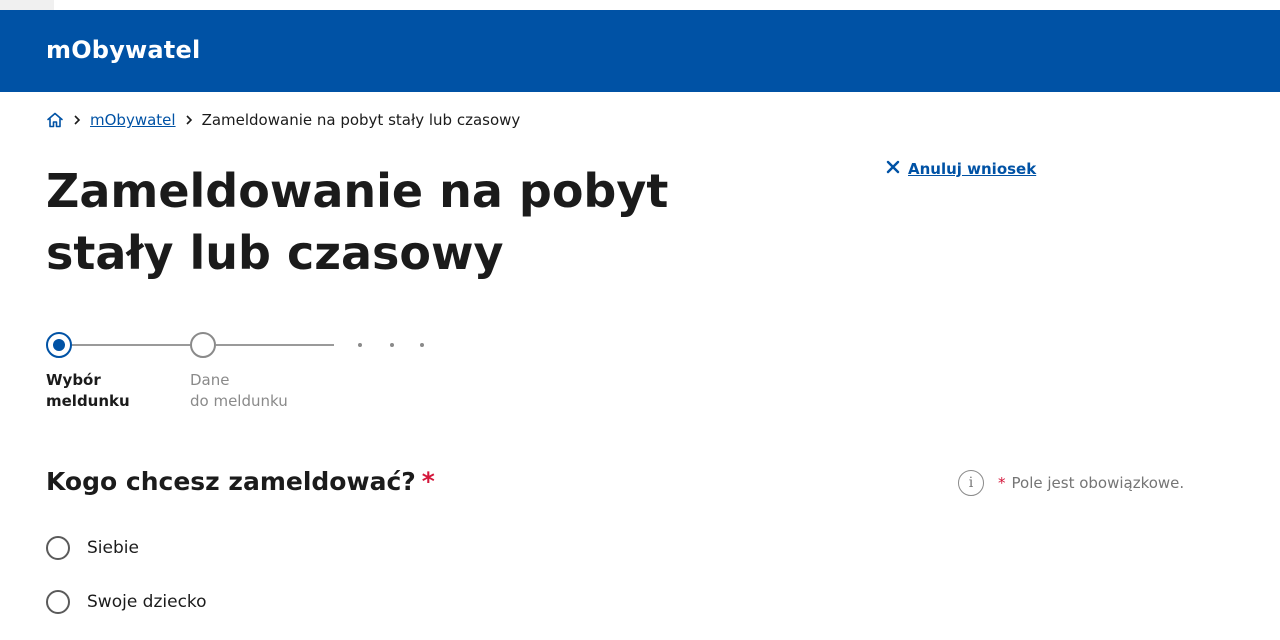 This screenshot has width=1280, height=640. Describe the element at coordinates (239, 401) in the screenshot. I see `step-2-label-line2: do meldunku` at that location.